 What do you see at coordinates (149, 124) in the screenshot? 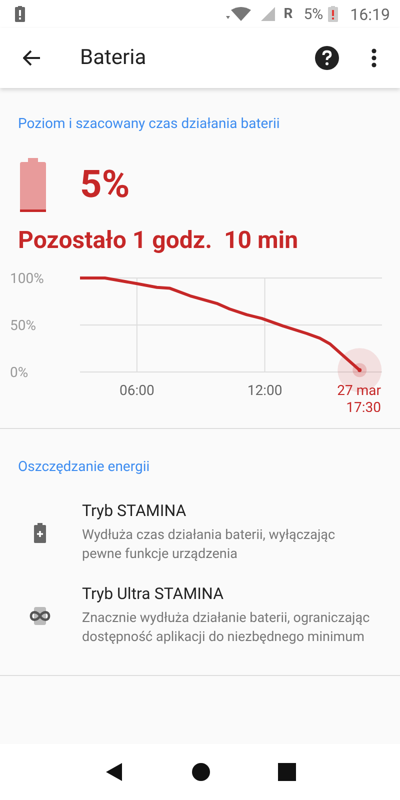
I see `section-heading: Poziom i szacowany czas działania baterii` at bounding box center [149, 124].